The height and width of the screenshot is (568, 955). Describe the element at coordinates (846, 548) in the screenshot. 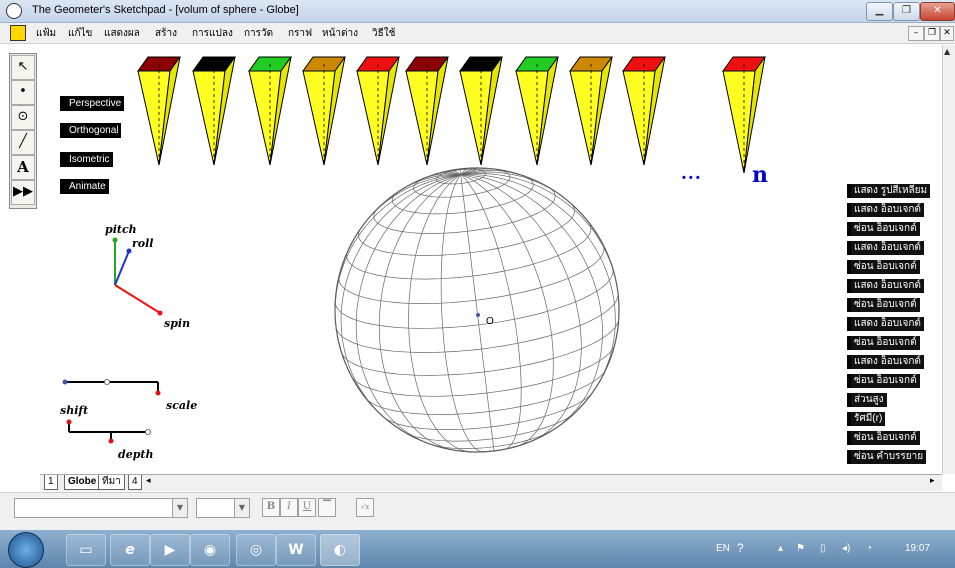

I see `volume-icon: ◂)` at that location.